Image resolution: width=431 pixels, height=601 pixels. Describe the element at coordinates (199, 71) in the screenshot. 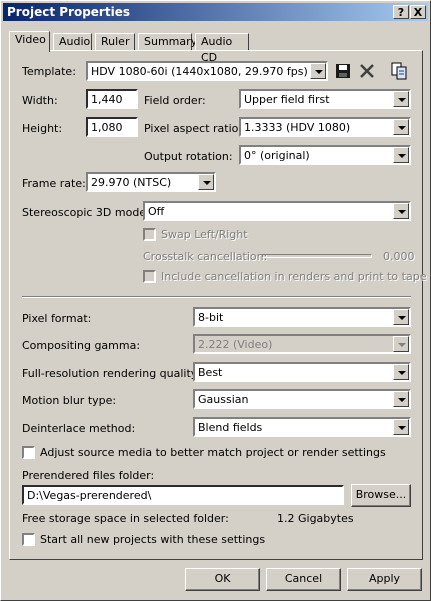

I see `template-value: HDV 1080-60i (1440x1080, 29.970 fps)` at that location.